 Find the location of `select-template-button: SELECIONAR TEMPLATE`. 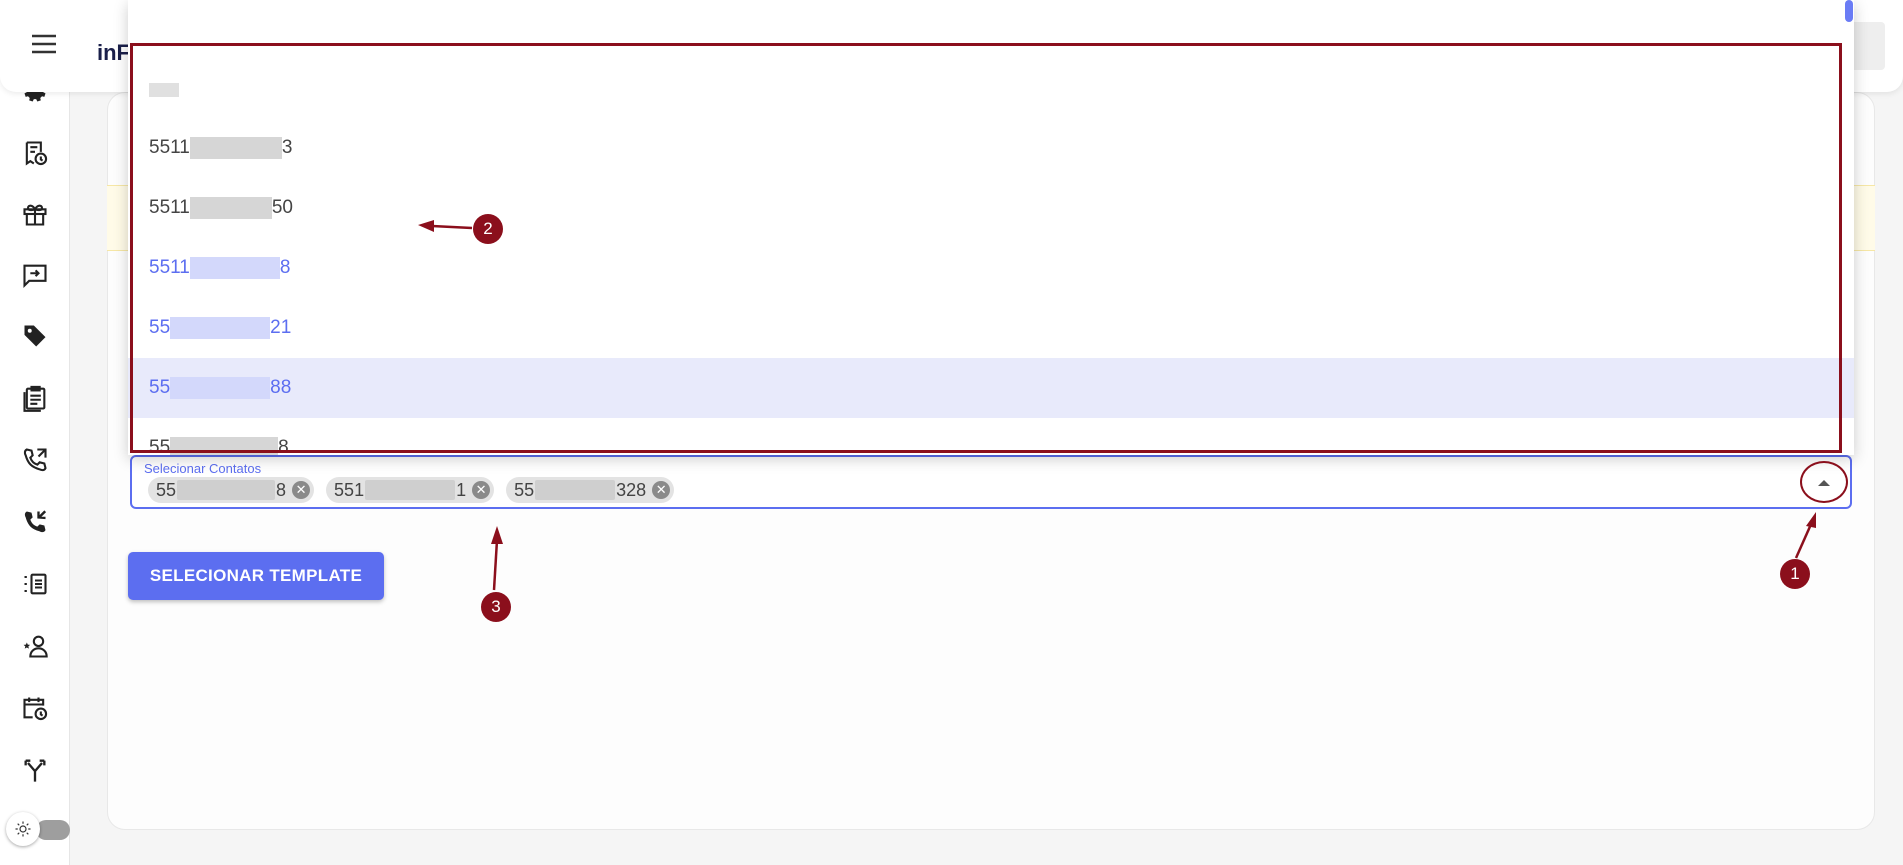

select-template-button: SELECIONAR TEMPLATE is located at coordinates (256, 576).